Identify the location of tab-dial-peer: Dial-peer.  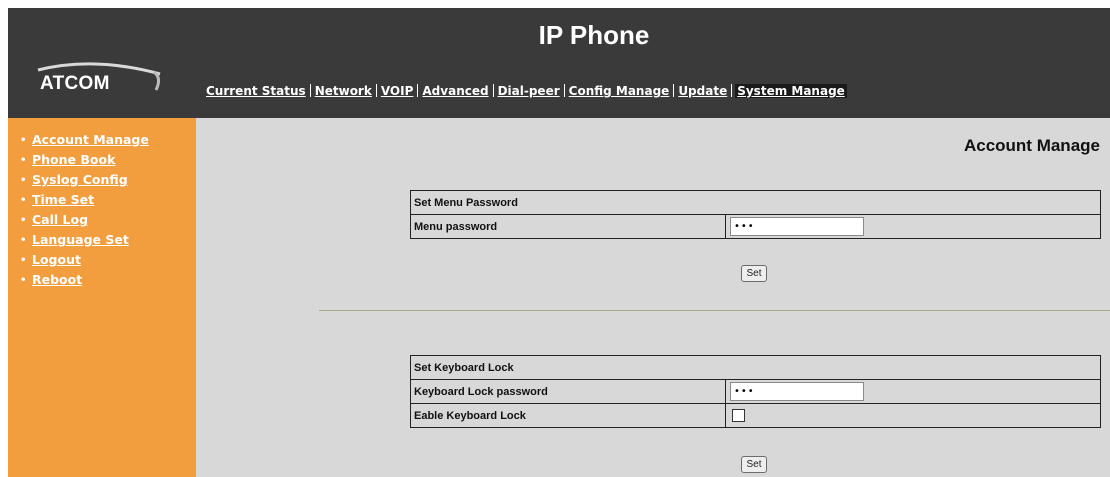
(529, 91).